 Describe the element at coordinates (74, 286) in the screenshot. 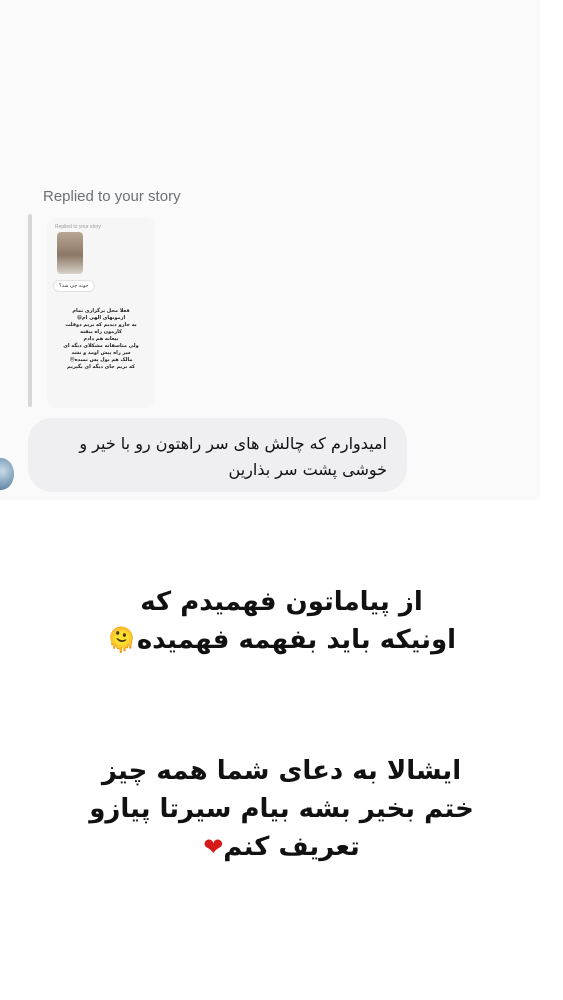

I see `story-thumb-bubble: خونه چی شد؟` at that location.